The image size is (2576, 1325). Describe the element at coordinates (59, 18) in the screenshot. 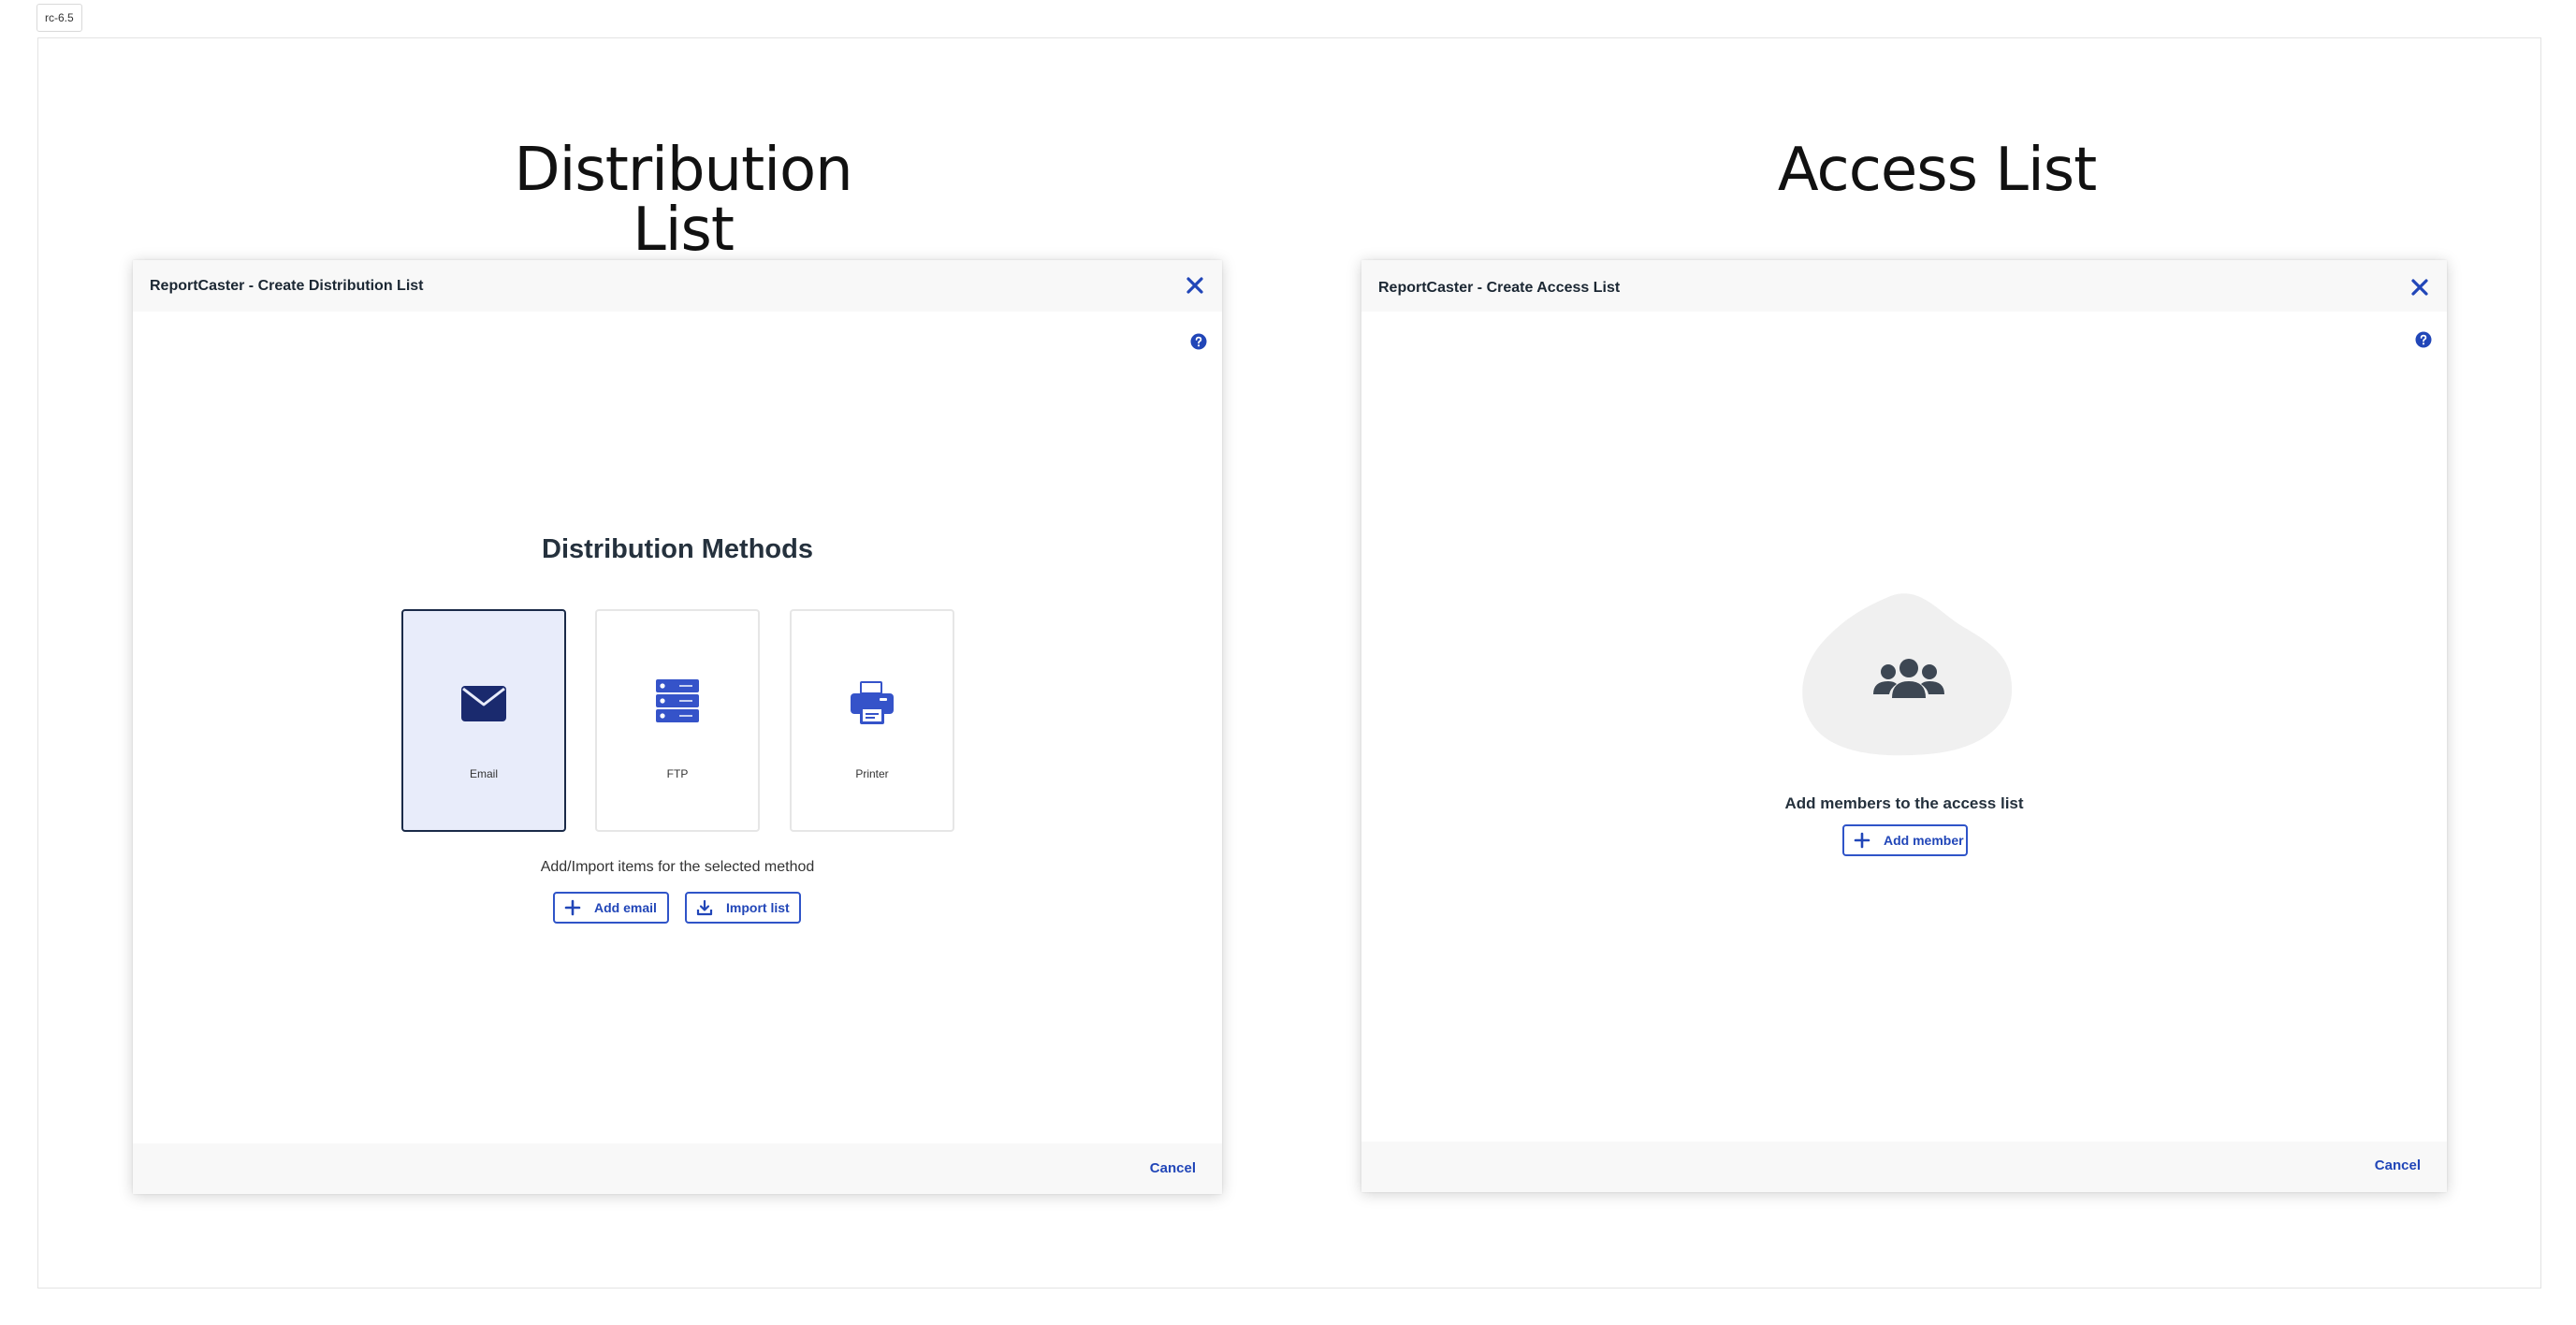

I see `version-badge: rc-6.5` at that location.